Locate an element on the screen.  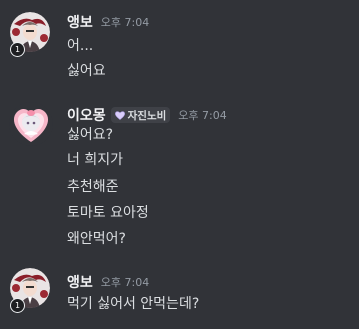
message-text: 먹기 싫어서 안먹는데? is located at coordinates (133, 304).